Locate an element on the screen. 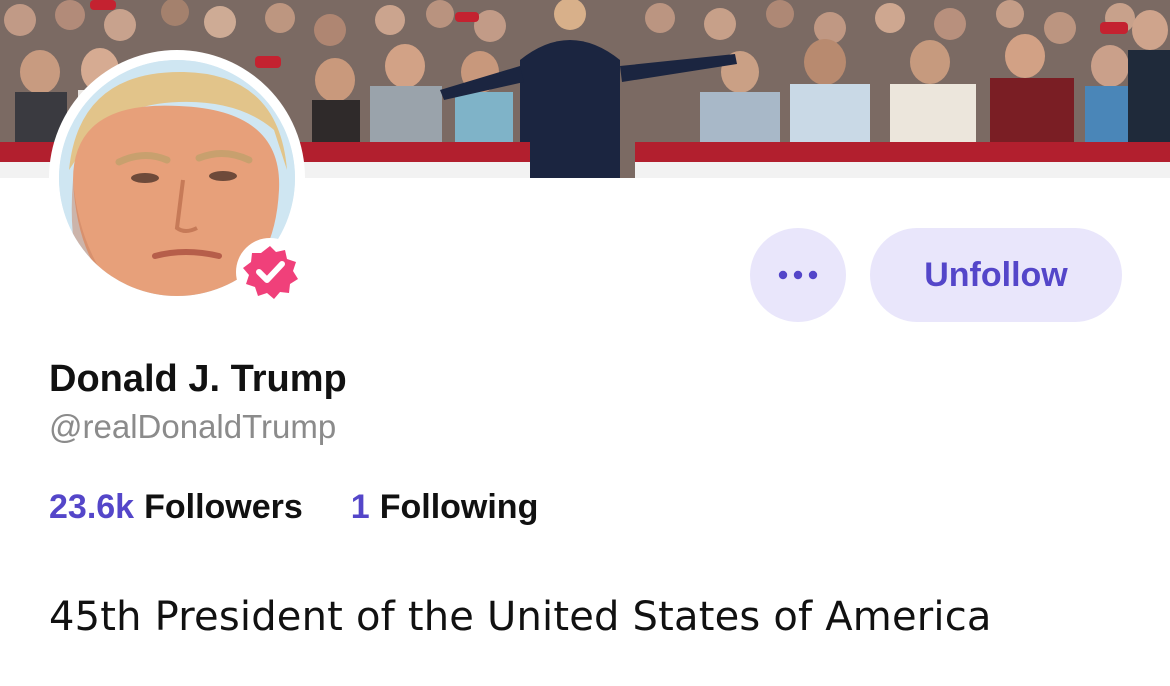  followers-label: Followers is located at coordinates (223, 507).